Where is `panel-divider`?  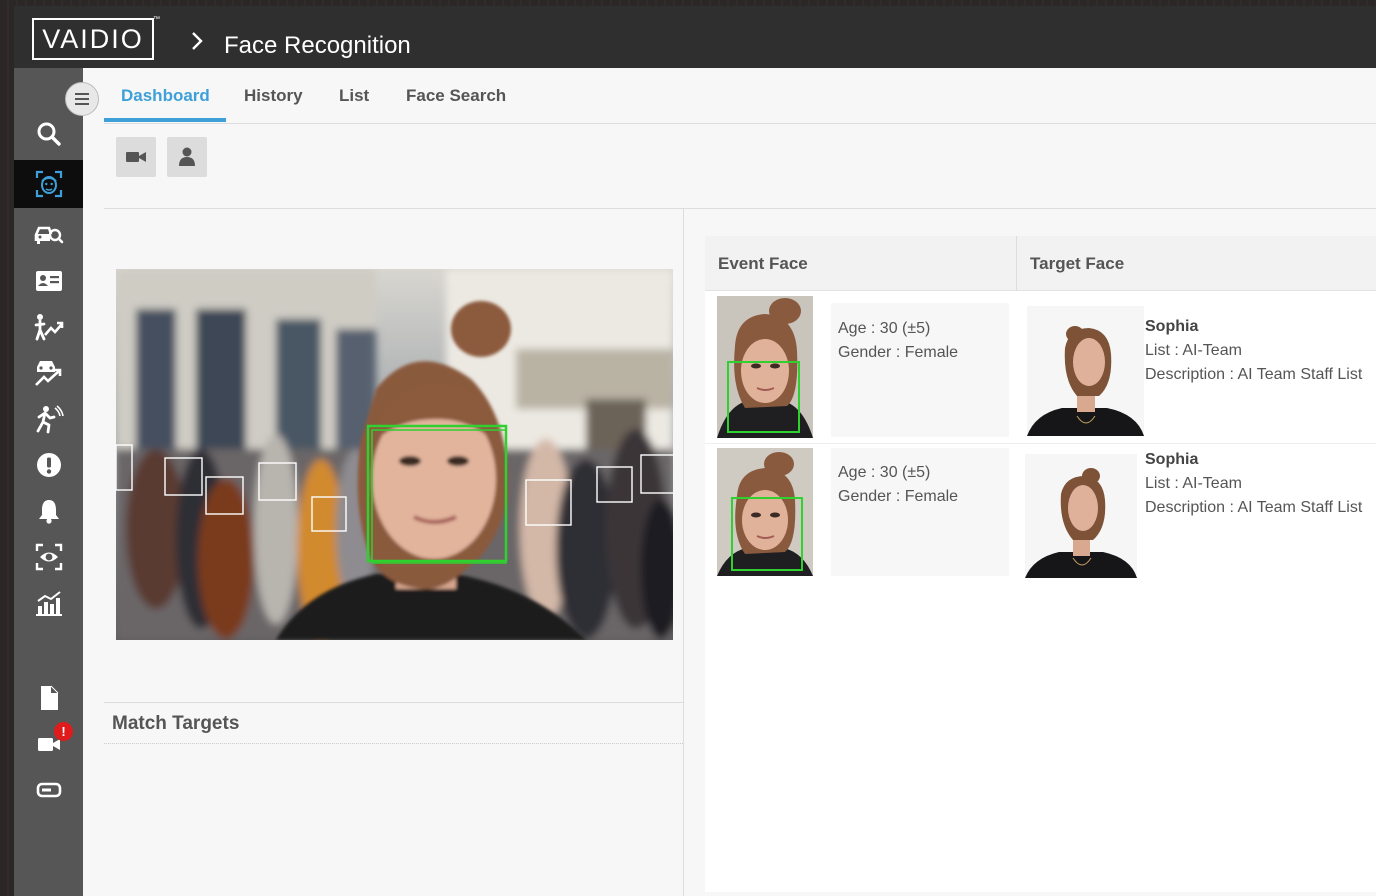
panel-divider is located at coordinates (683, 552).